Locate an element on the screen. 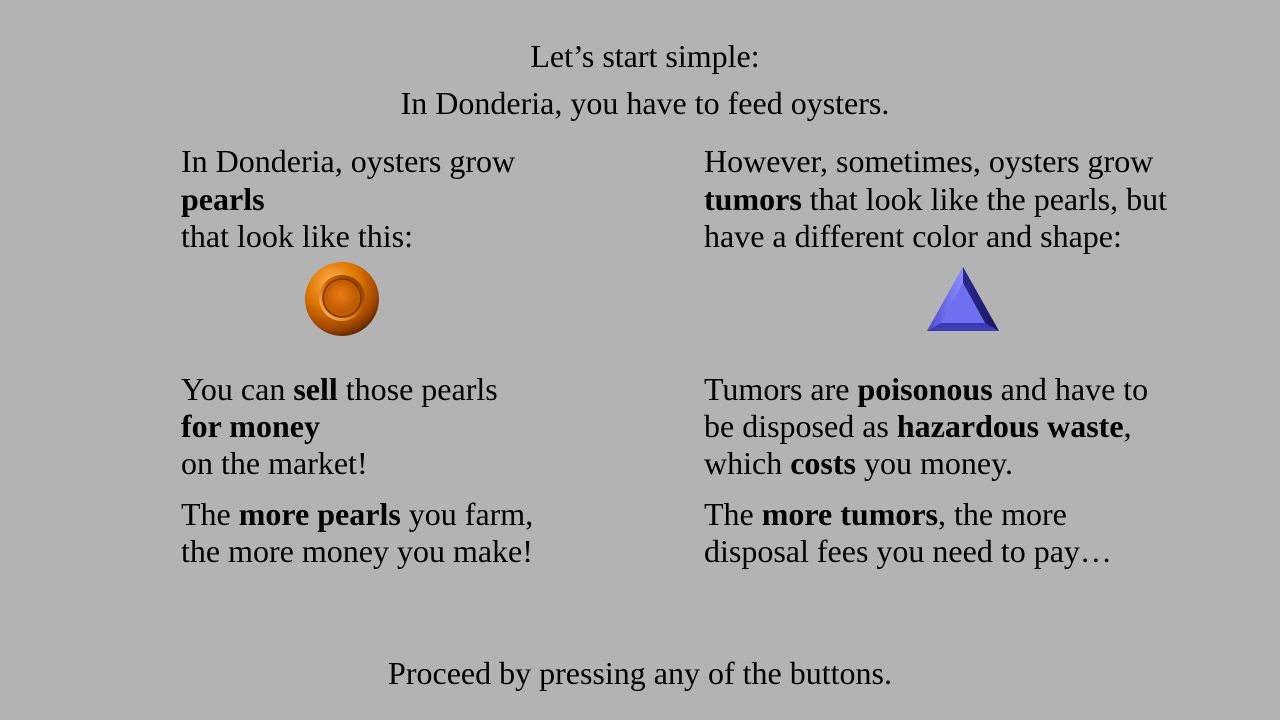 The height and width of the screenshot is (720, 1280). proceed-instruction: Proceed by pressing any of the buttons. is located at coordinates (640, 673).